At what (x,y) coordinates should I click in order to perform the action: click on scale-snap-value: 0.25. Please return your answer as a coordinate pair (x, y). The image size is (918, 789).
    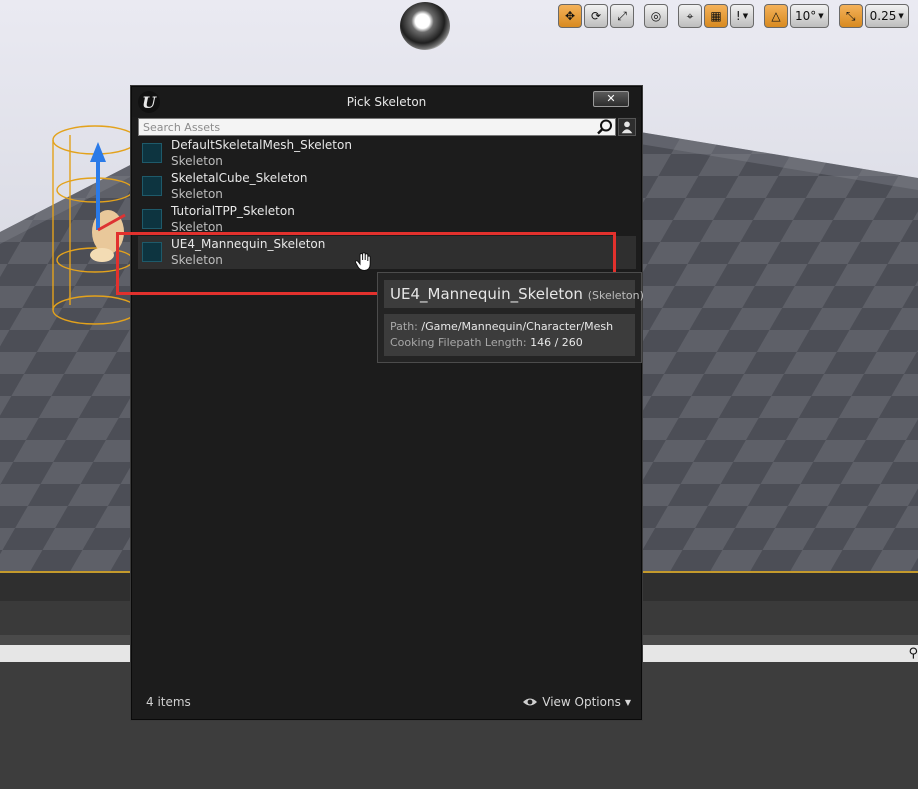
    Looking at the image, I should click on (883, 16).